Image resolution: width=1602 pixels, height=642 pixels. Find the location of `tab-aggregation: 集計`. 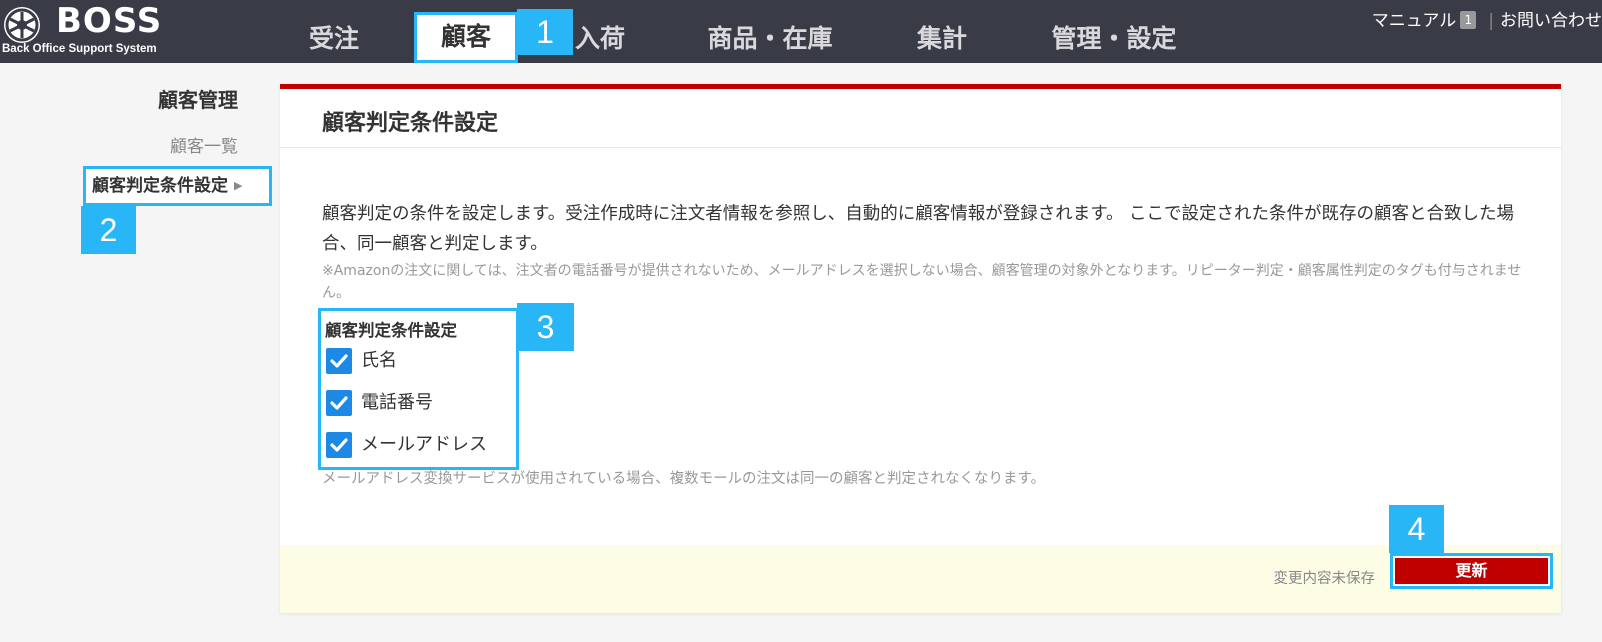

tab-aggregation: 集計 is located at coordinates (942, 38).